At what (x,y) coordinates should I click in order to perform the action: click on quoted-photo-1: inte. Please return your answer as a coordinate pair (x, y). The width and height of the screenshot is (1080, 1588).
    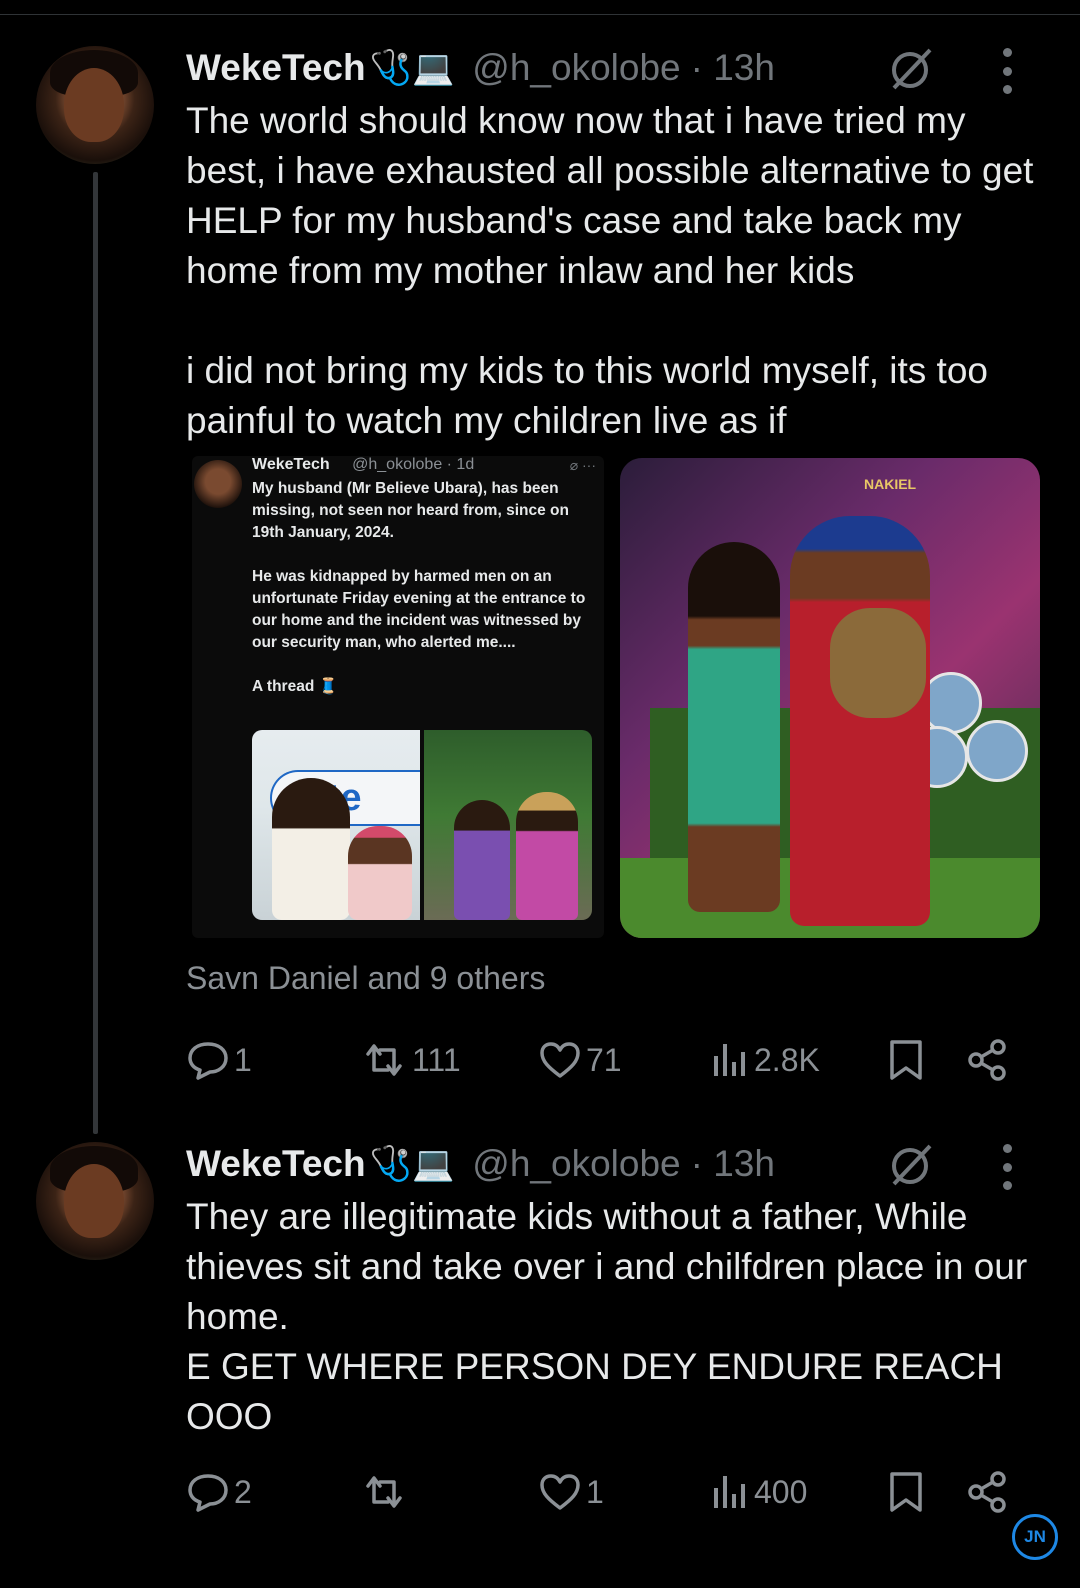
    Looking at the image, I should click on (336, 825).